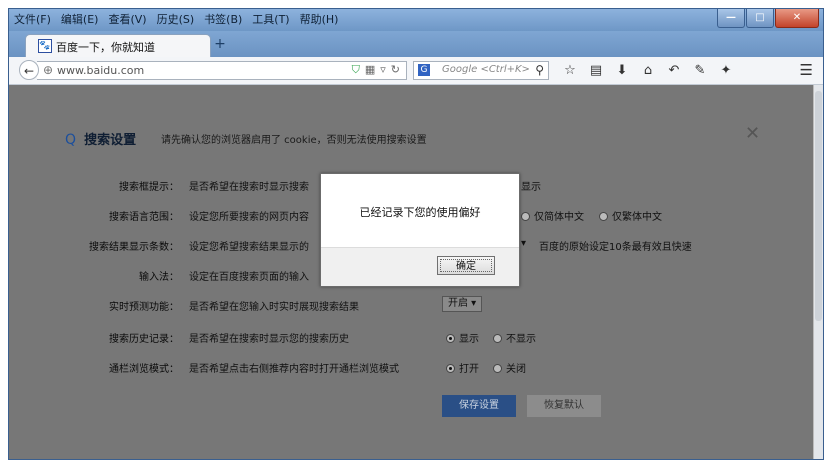 The width and height of the screenshot is (834, 468). Describe the element at coordinates (294, 140) in the screenshot. I see `cookie-note: 请先确认您的浏览器启用了 cookie，否则无法使用搜索设置` at that location.